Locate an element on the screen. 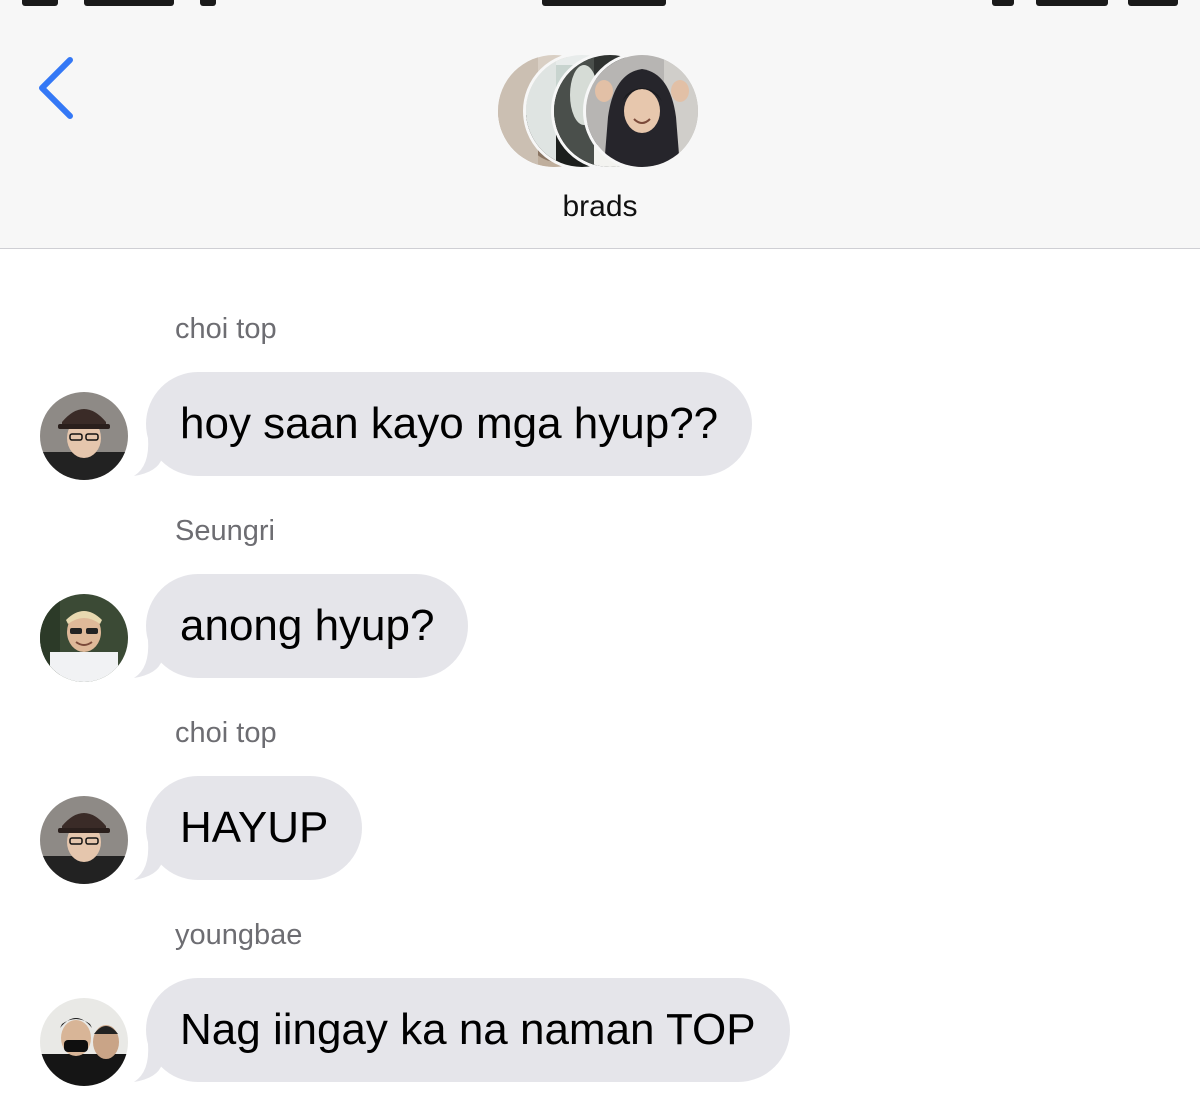 The width and height of the screenshot is (1200, 1109). battery-icon is located at coordinates (1153, 3).